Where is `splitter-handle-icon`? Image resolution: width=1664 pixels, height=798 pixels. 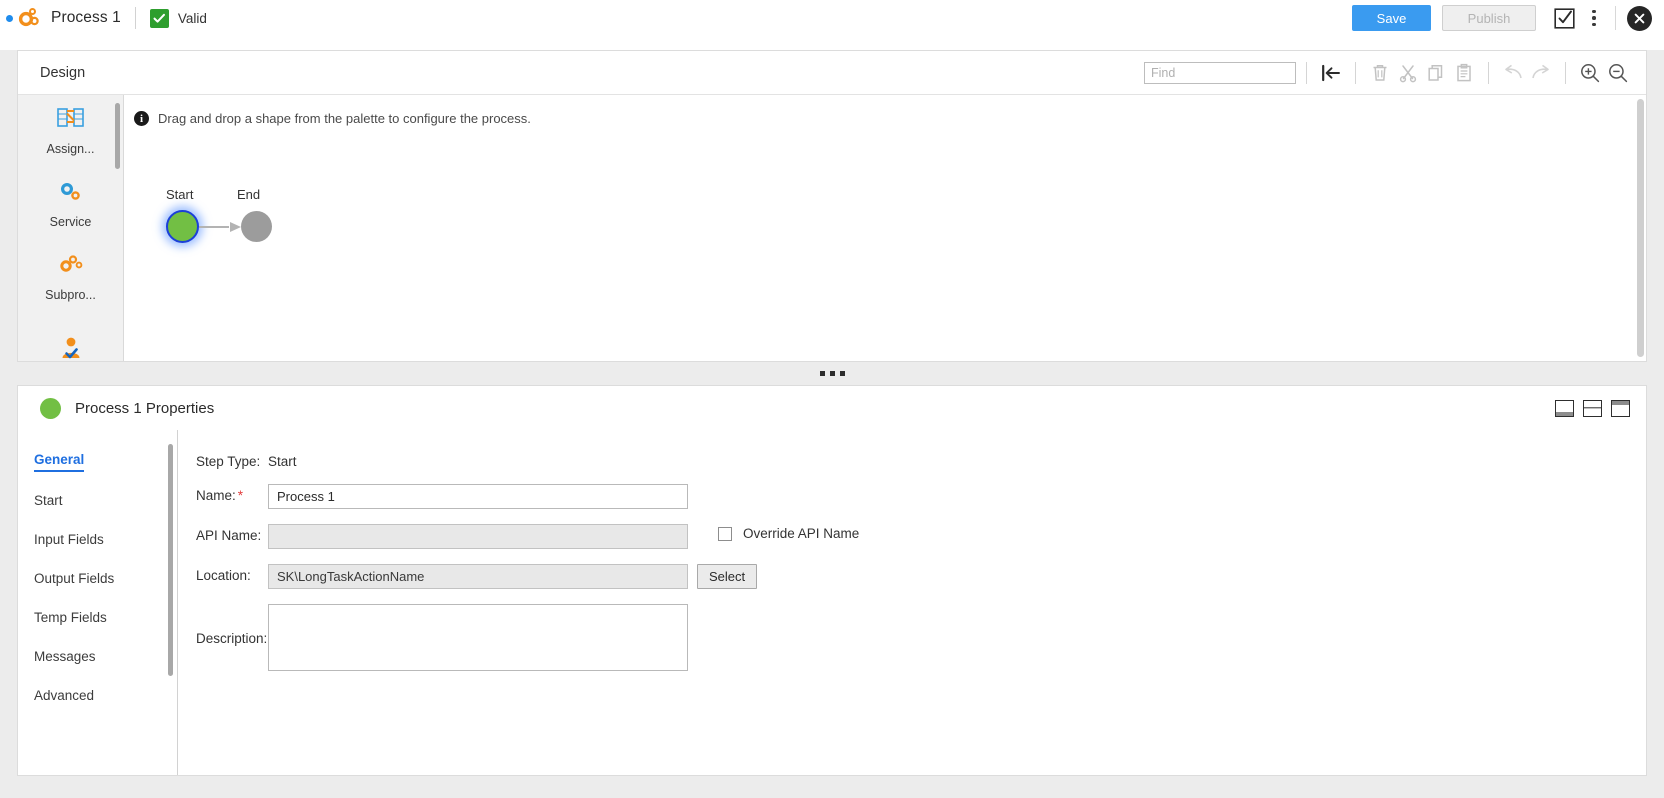
splitter-handle-icon is located at coordinates (832, 373).